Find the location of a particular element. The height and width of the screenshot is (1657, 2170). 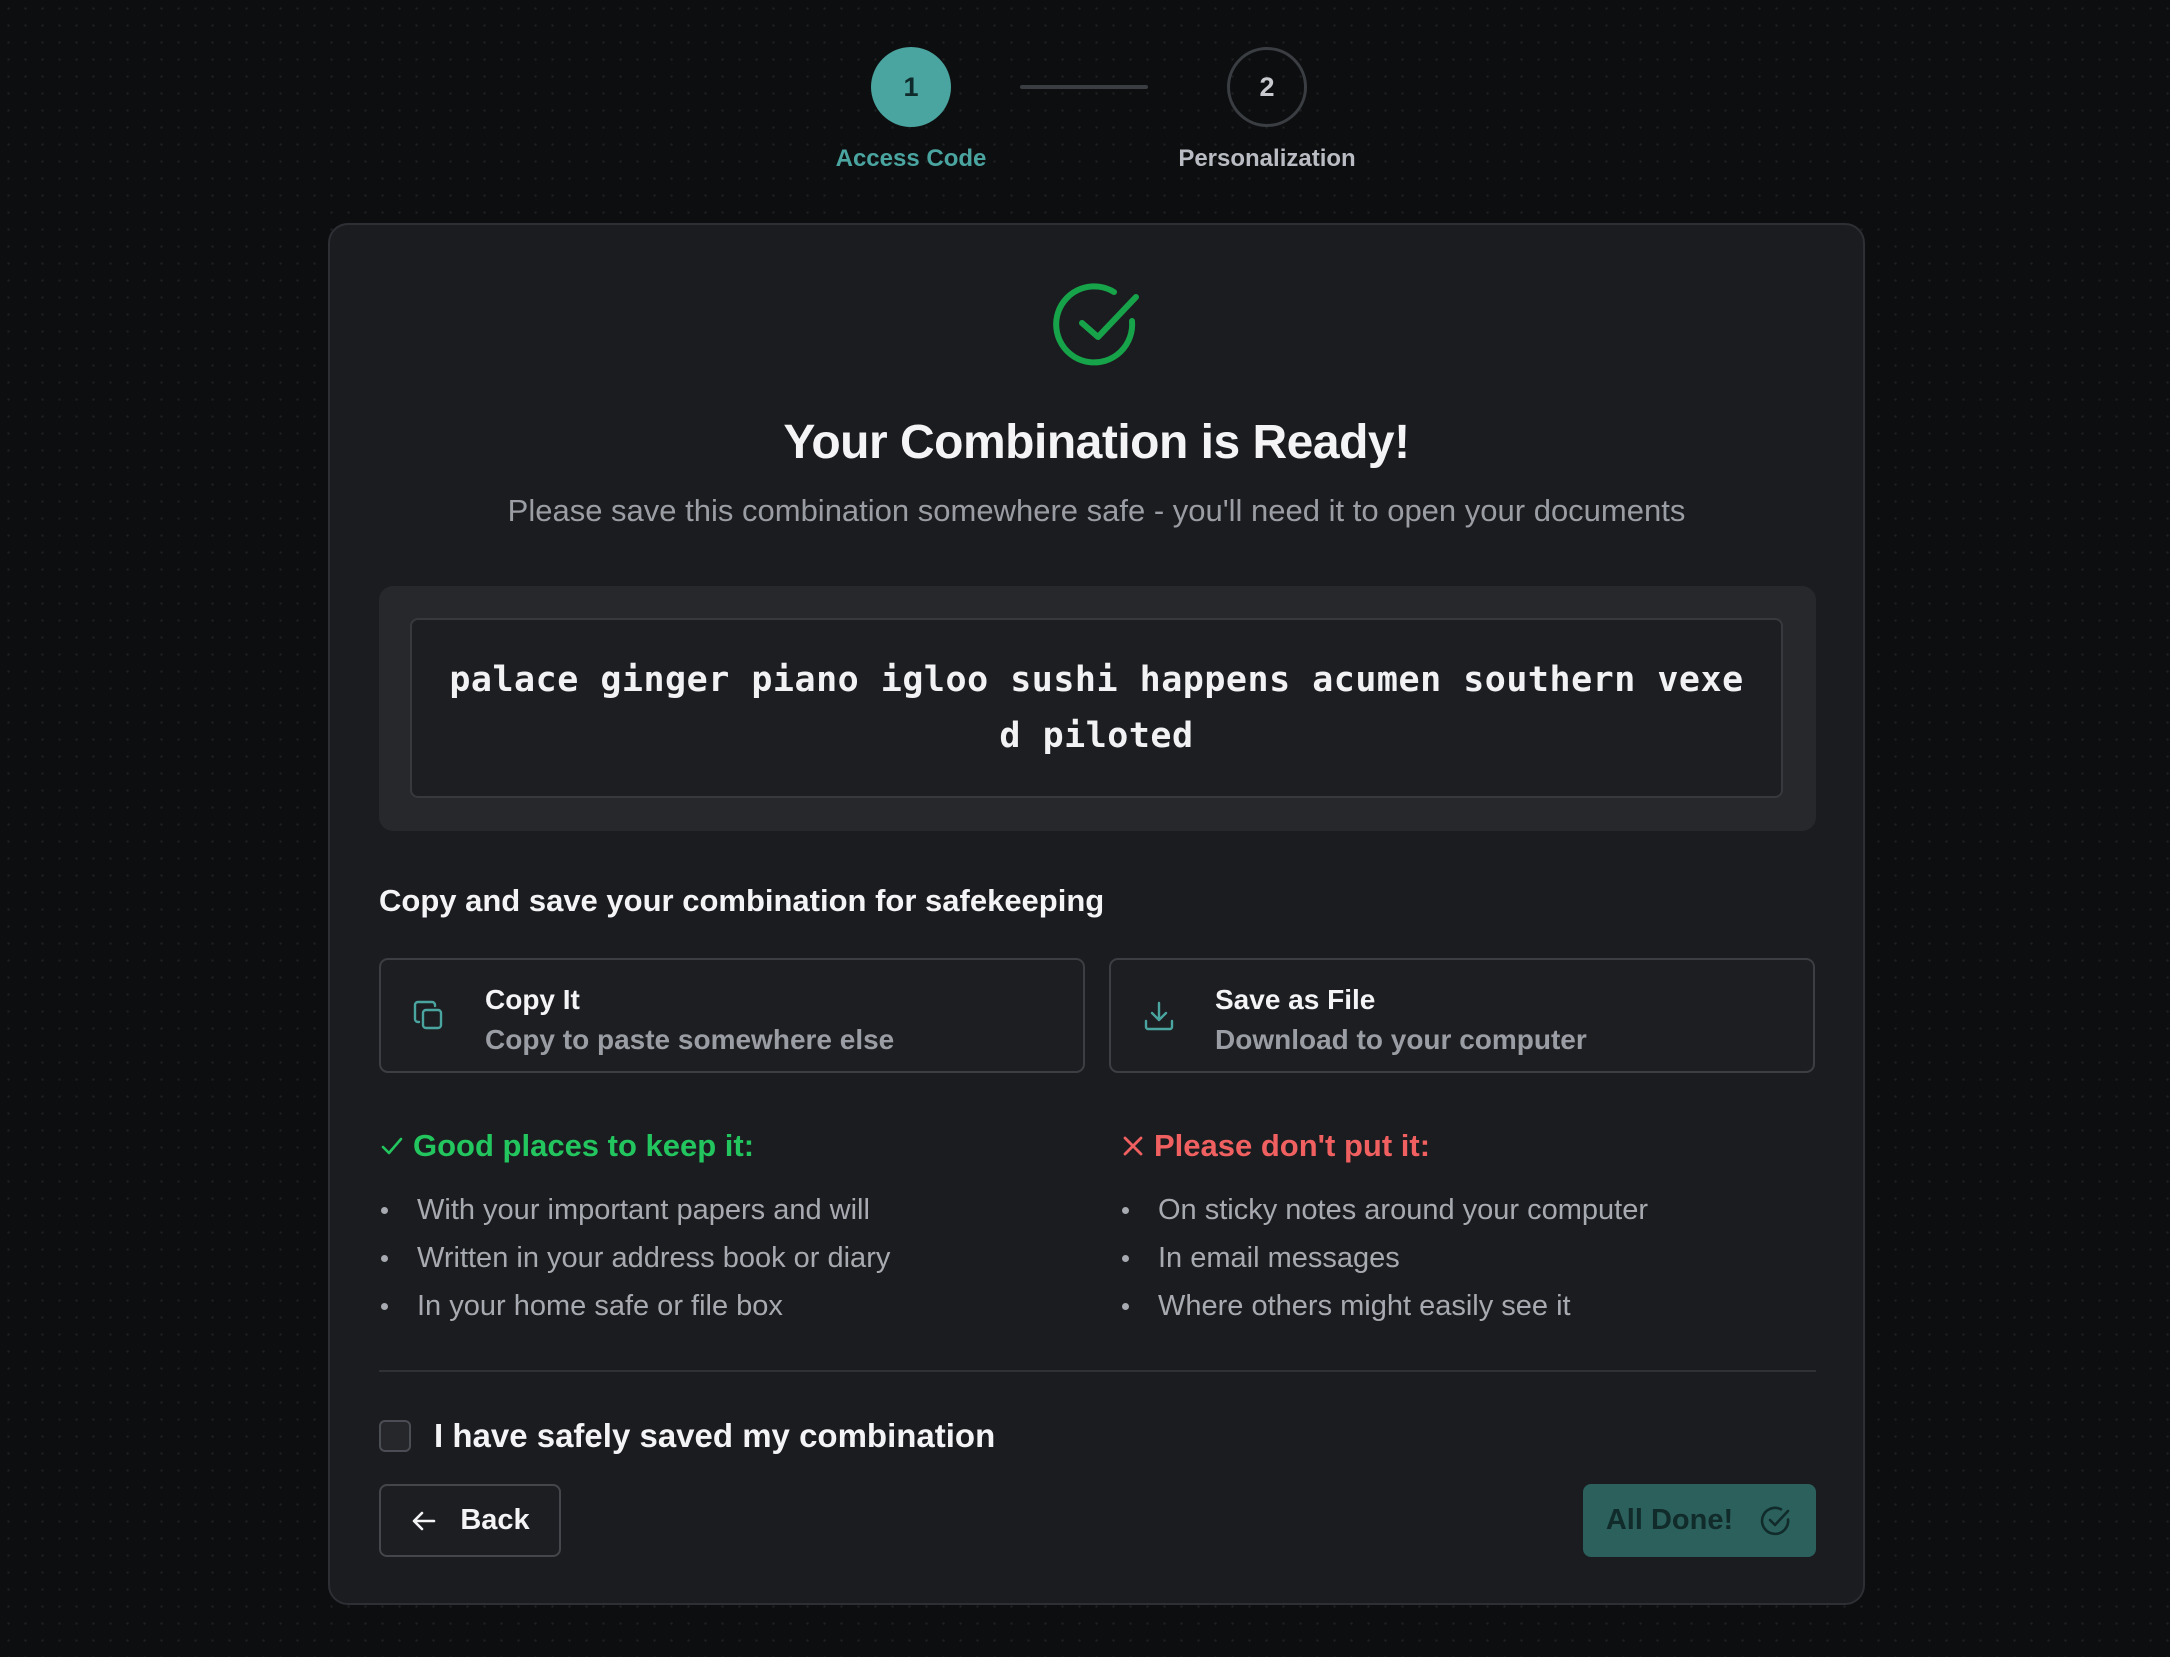

confirmation-label: I have safely saved my combination is located at coordinates (715, 1435).